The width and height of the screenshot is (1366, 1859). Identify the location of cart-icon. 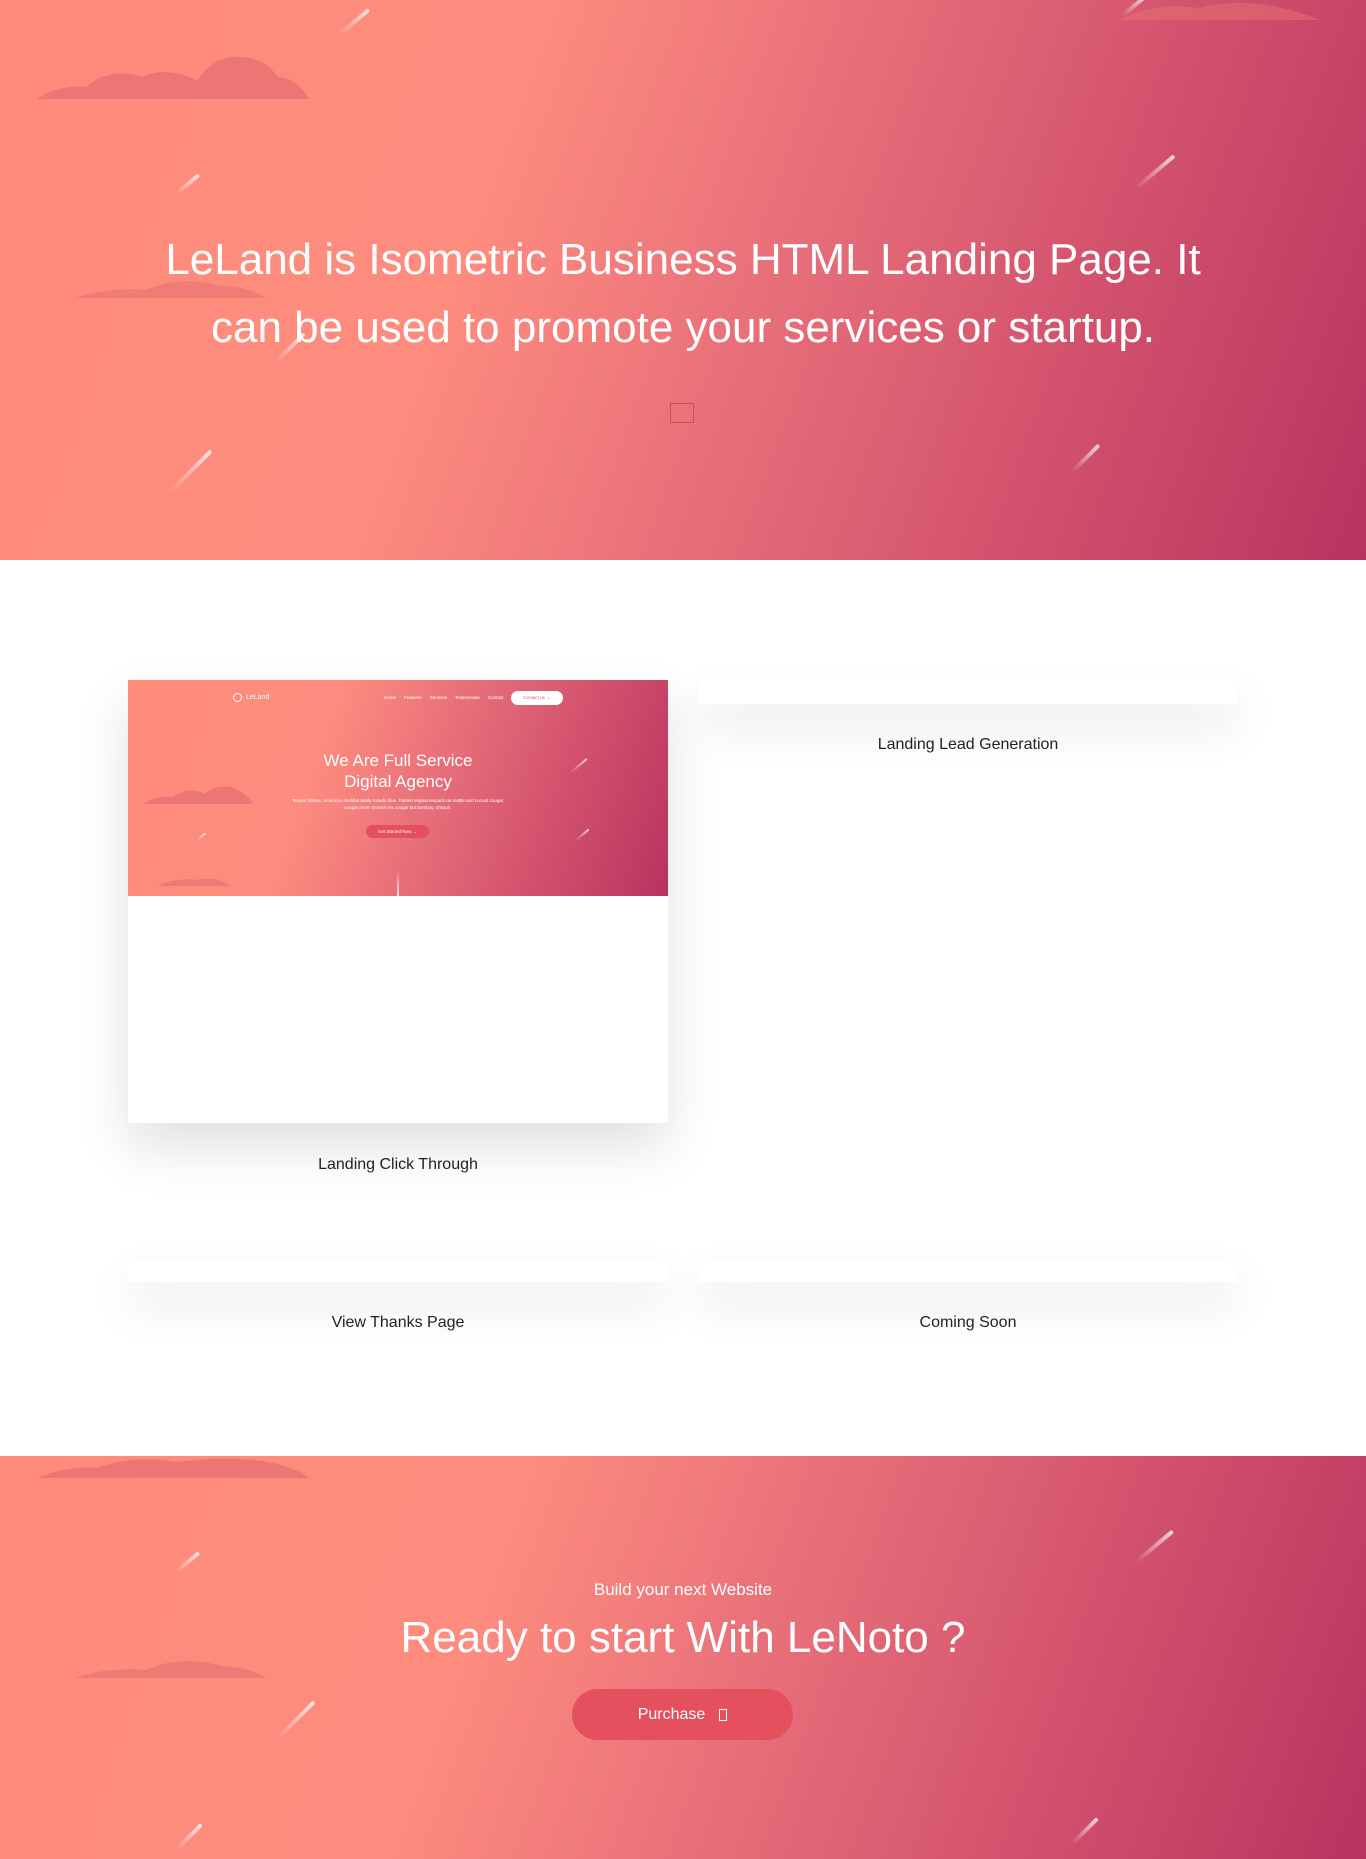
(723, 1714).